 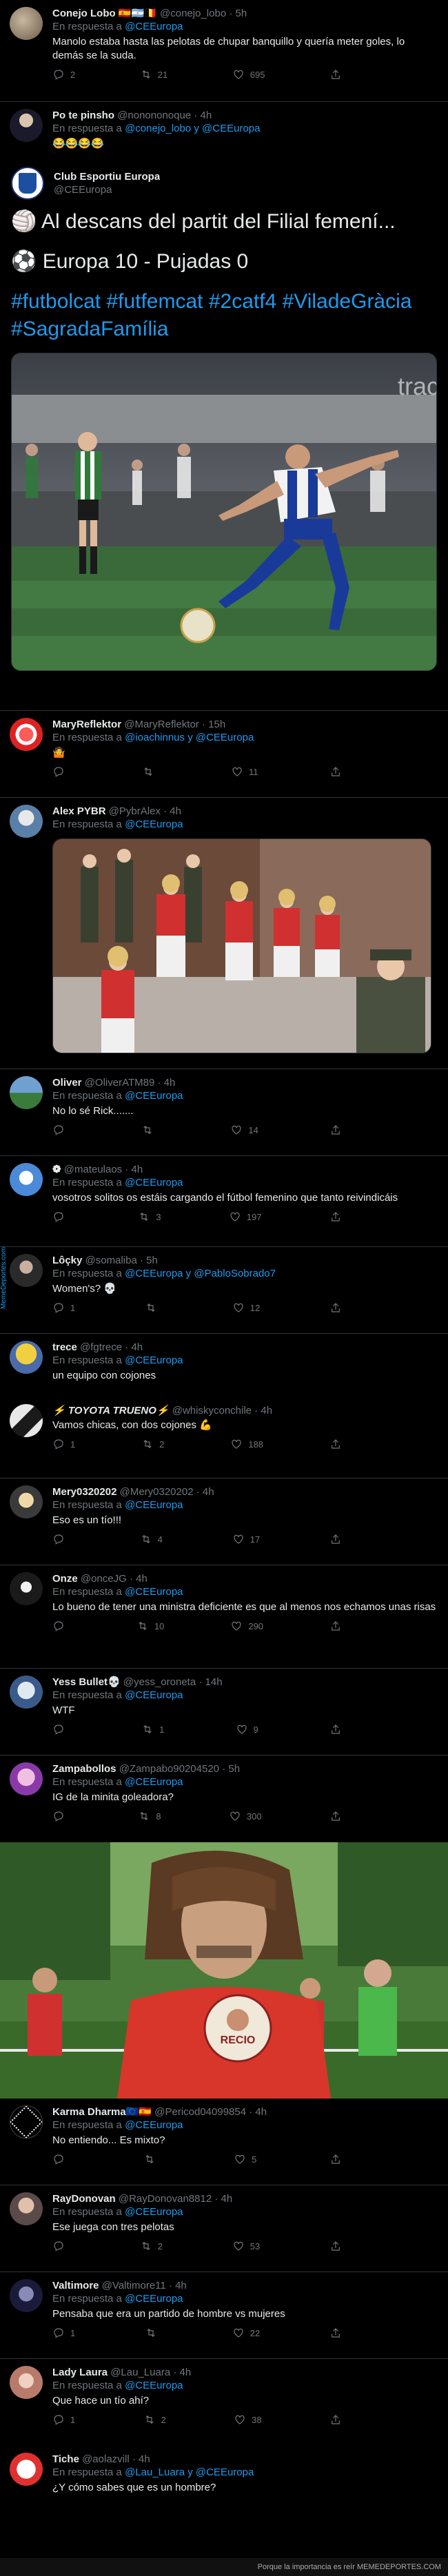 What do you see at coordinates (200, 1273) in the screenshot?
I see `reply-to-link: @CEEuropa y @PabloSobrado7` at bounding box center [200, 1273].